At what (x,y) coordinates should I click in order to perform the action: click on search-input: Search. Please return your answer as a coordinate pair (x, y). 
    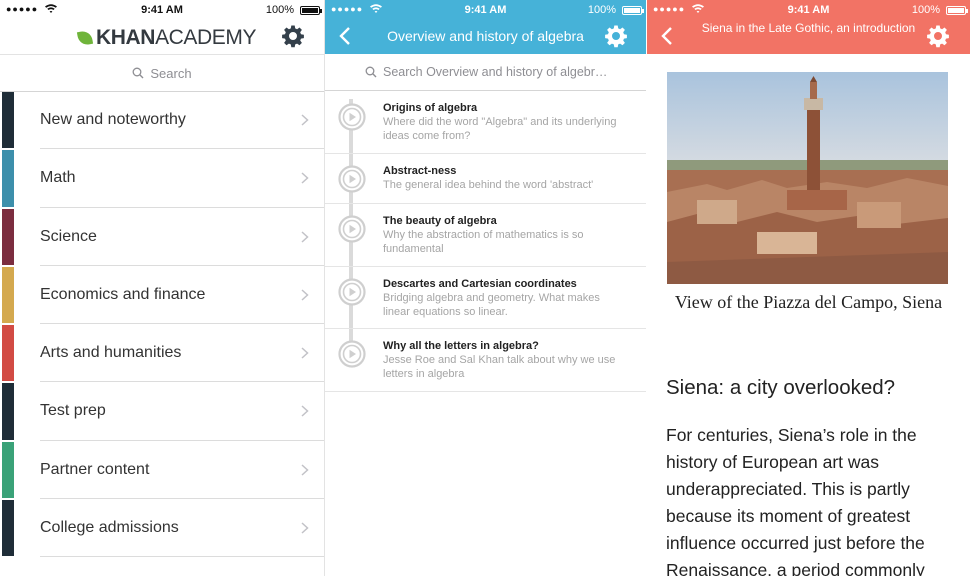
    Looking at the image, I should click on (162, 73).